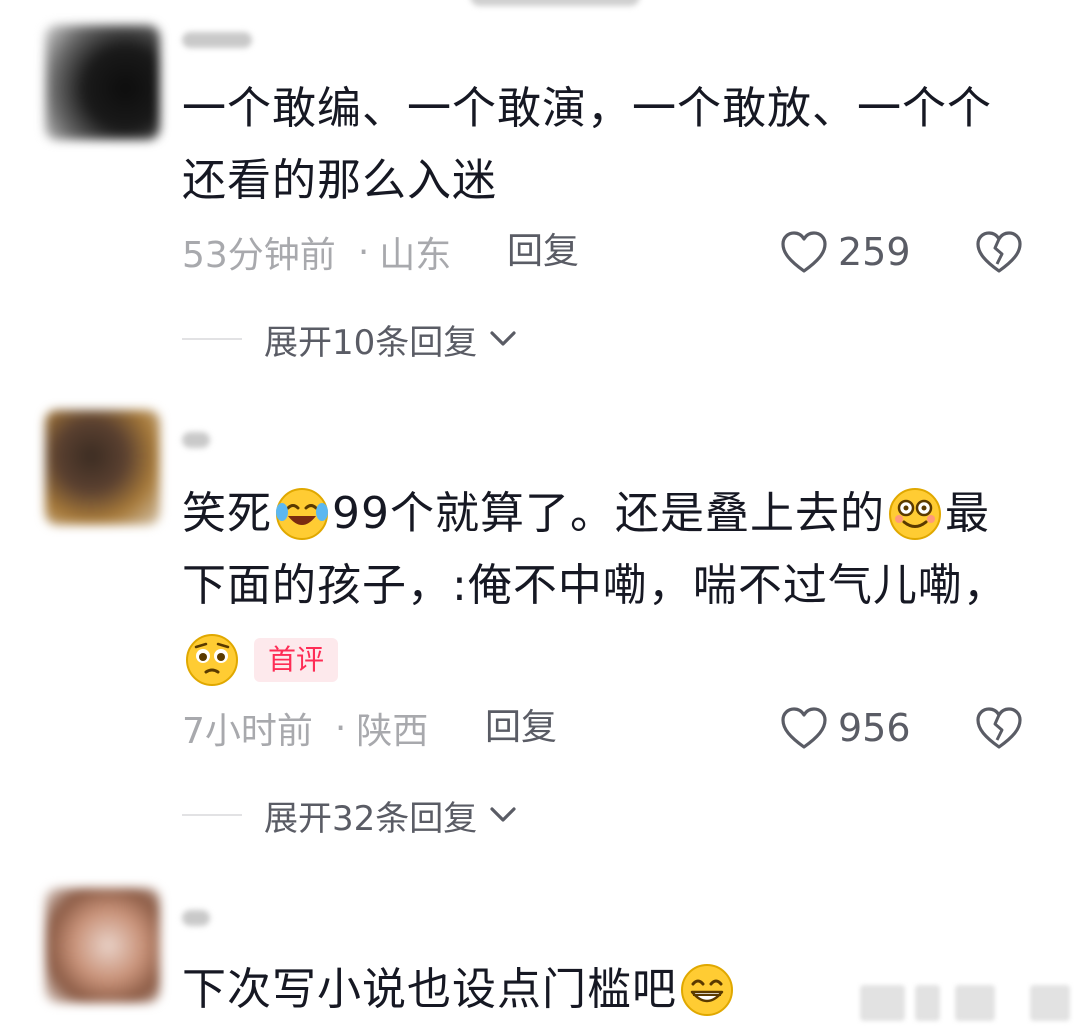 This screenshot has height=1033, width=1080. I want to click on comment-meta: 53分钟前 · 山东, so click(316, 252).